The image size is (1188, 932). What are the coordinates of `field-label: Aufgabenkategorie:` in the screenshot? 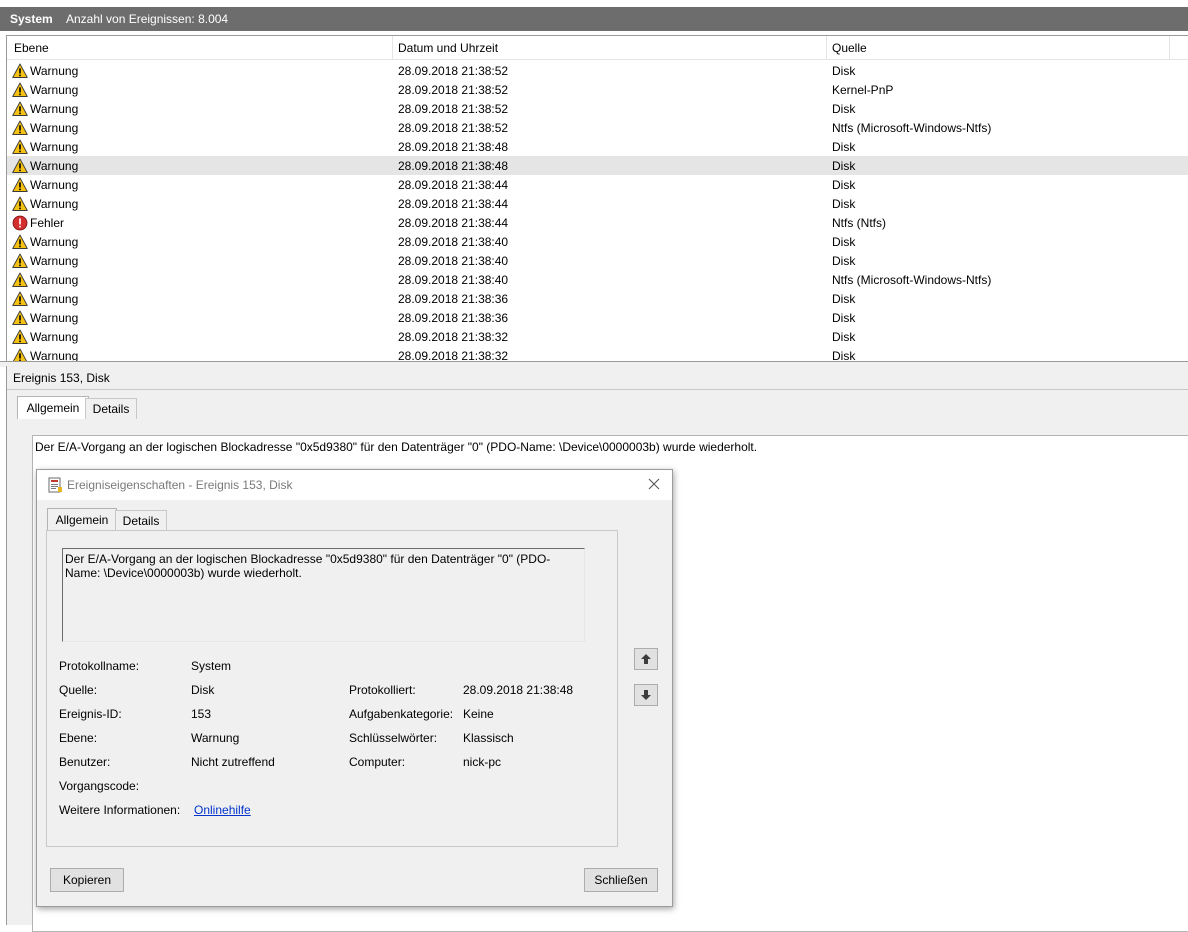 It's located at (401, 714).